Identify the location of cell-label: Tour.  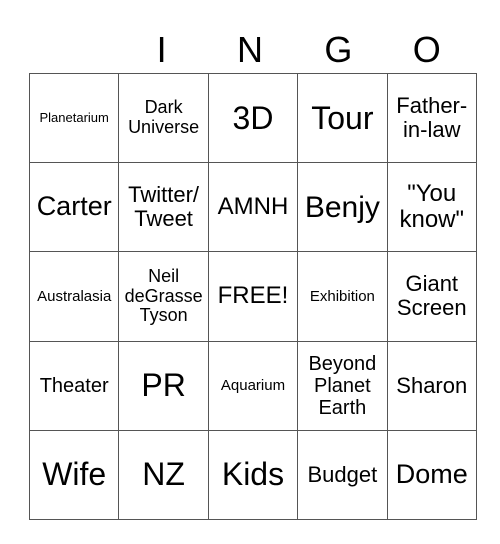
(342, 117).